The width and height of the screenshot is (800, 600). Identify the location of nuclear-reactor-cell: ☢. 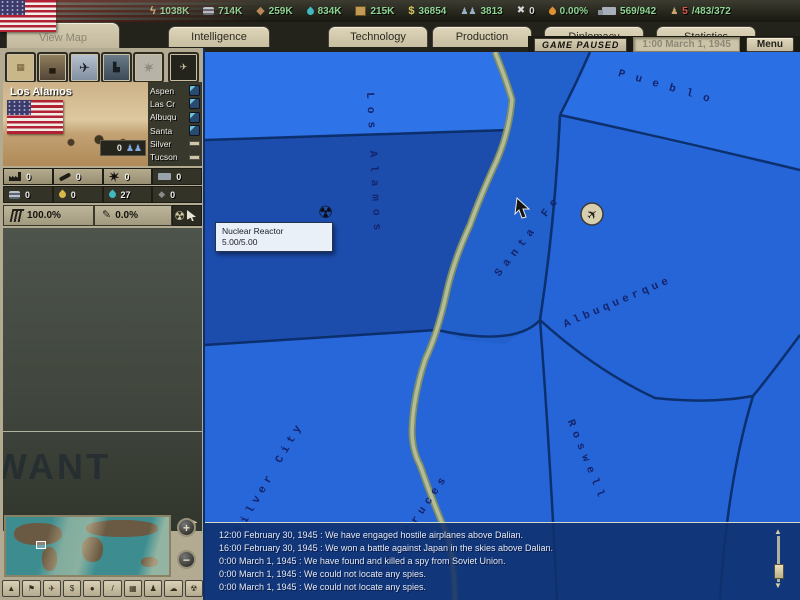
(187, 215).